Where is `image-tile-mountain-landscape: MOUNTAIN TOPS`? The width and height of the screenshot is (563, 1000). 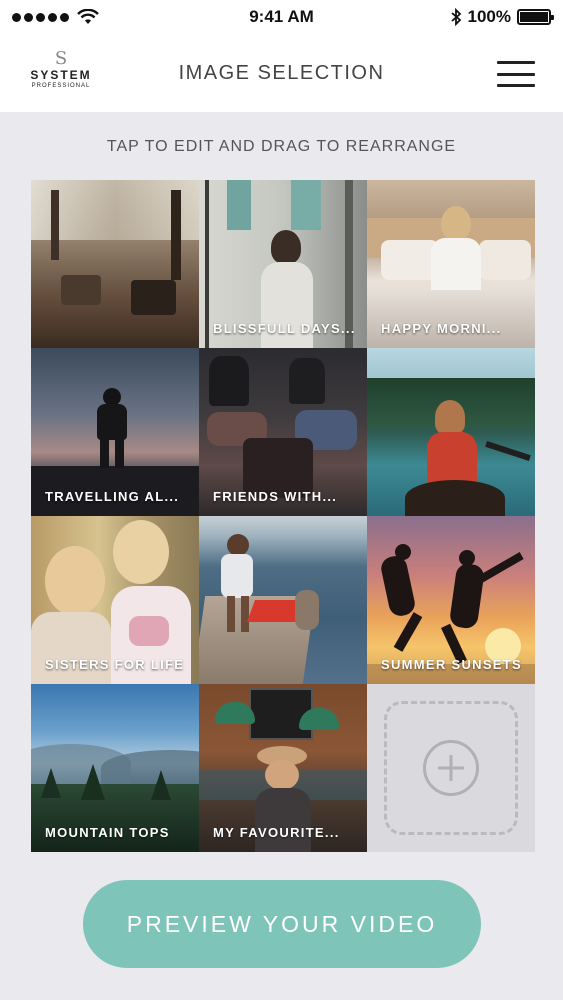 image-tile-mountain-landscape: MOUNTAIN TOPS is located at coordinates (115, 768).